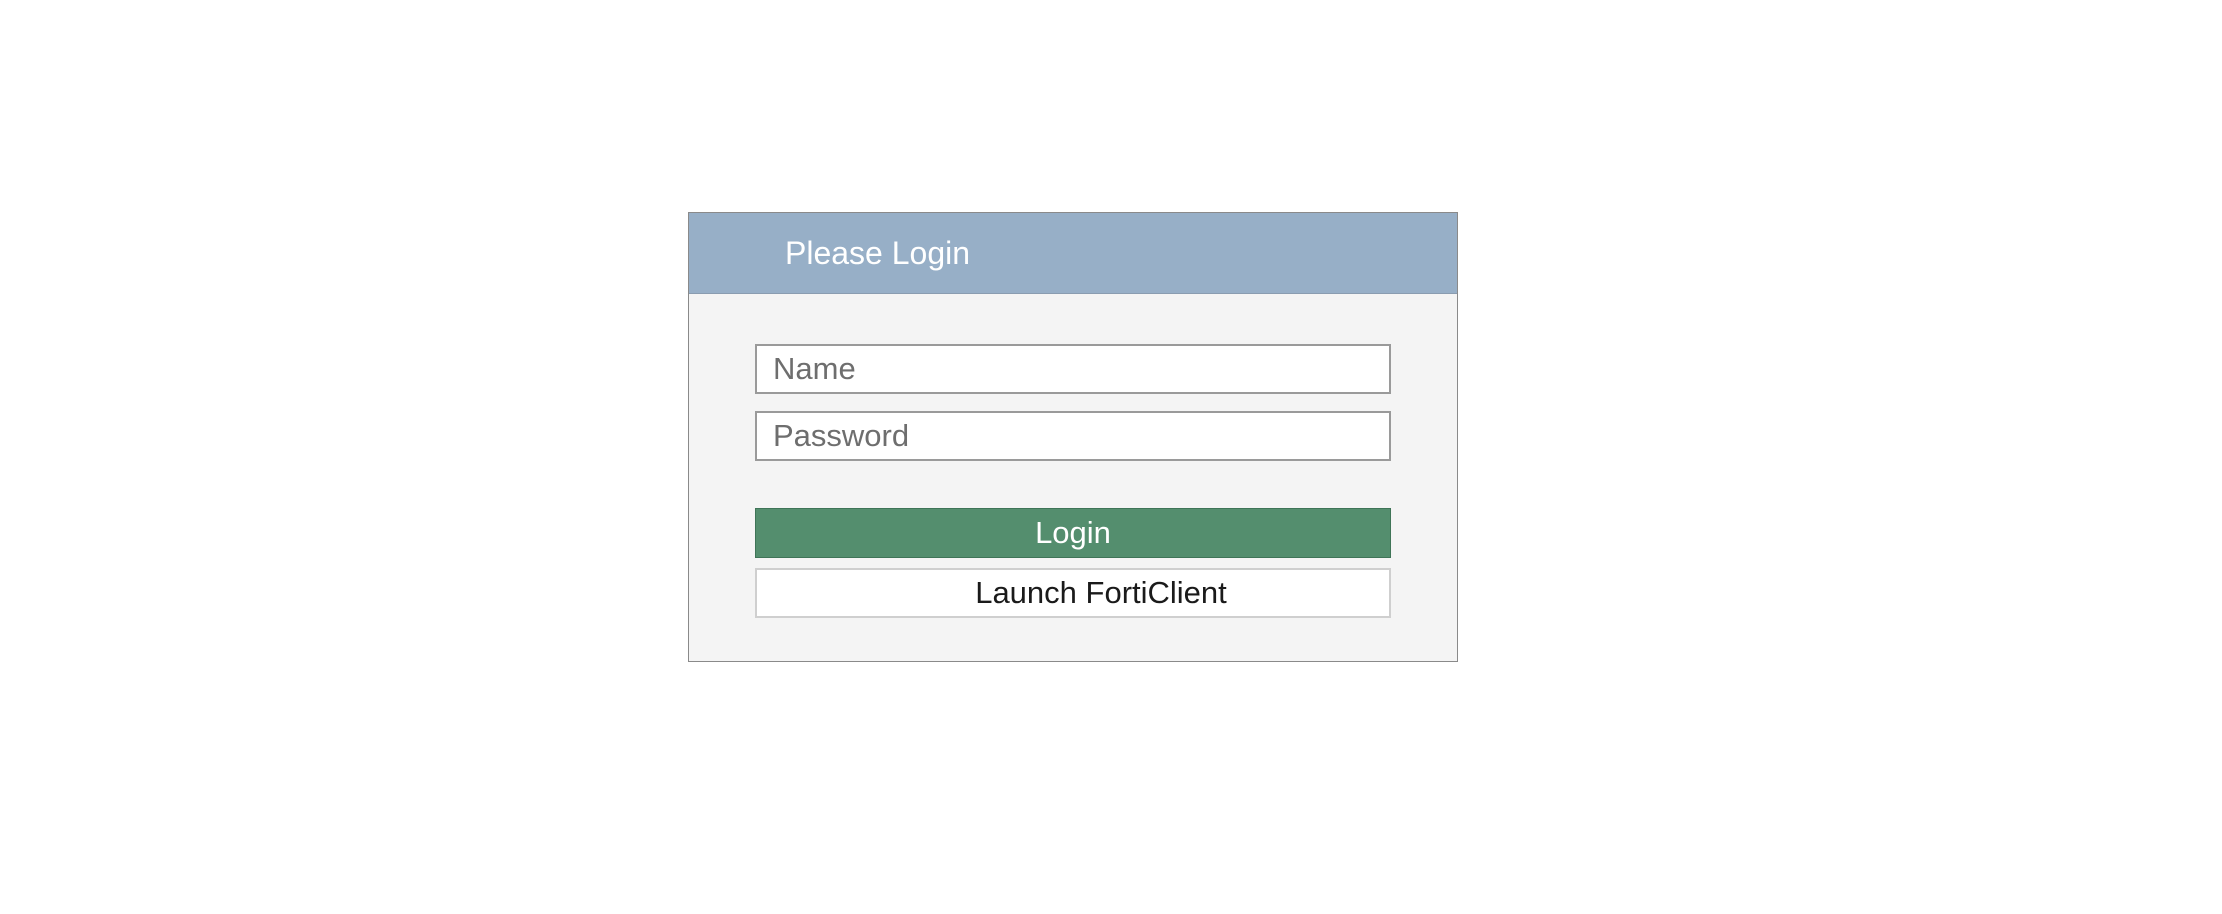 The image size is (2222, 914). I want to click on login-panel-header: Please Login, so click(1073, 253).